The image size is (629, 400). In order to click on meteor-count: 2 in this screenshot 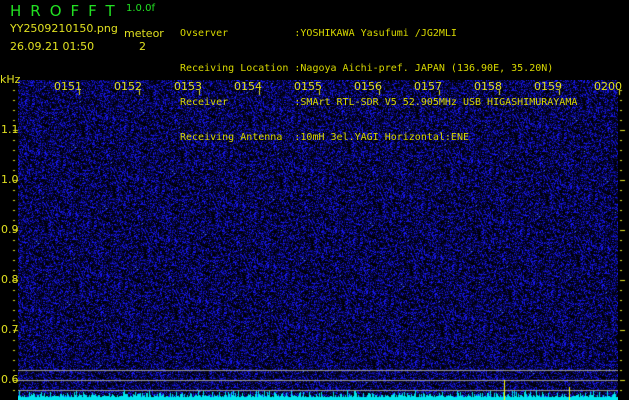, I will do `click(142, 46)`.